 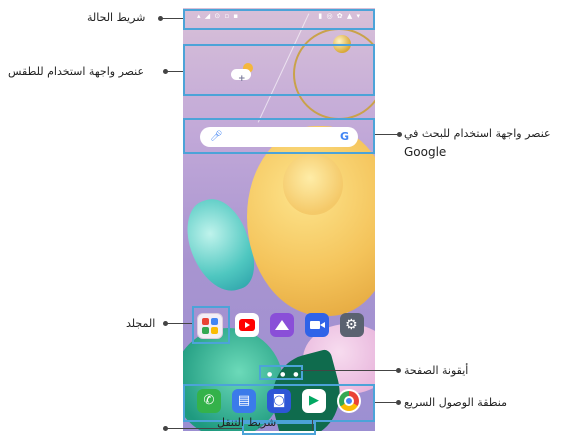 I want to click on gallery-icon, so click(x=282, y=325).